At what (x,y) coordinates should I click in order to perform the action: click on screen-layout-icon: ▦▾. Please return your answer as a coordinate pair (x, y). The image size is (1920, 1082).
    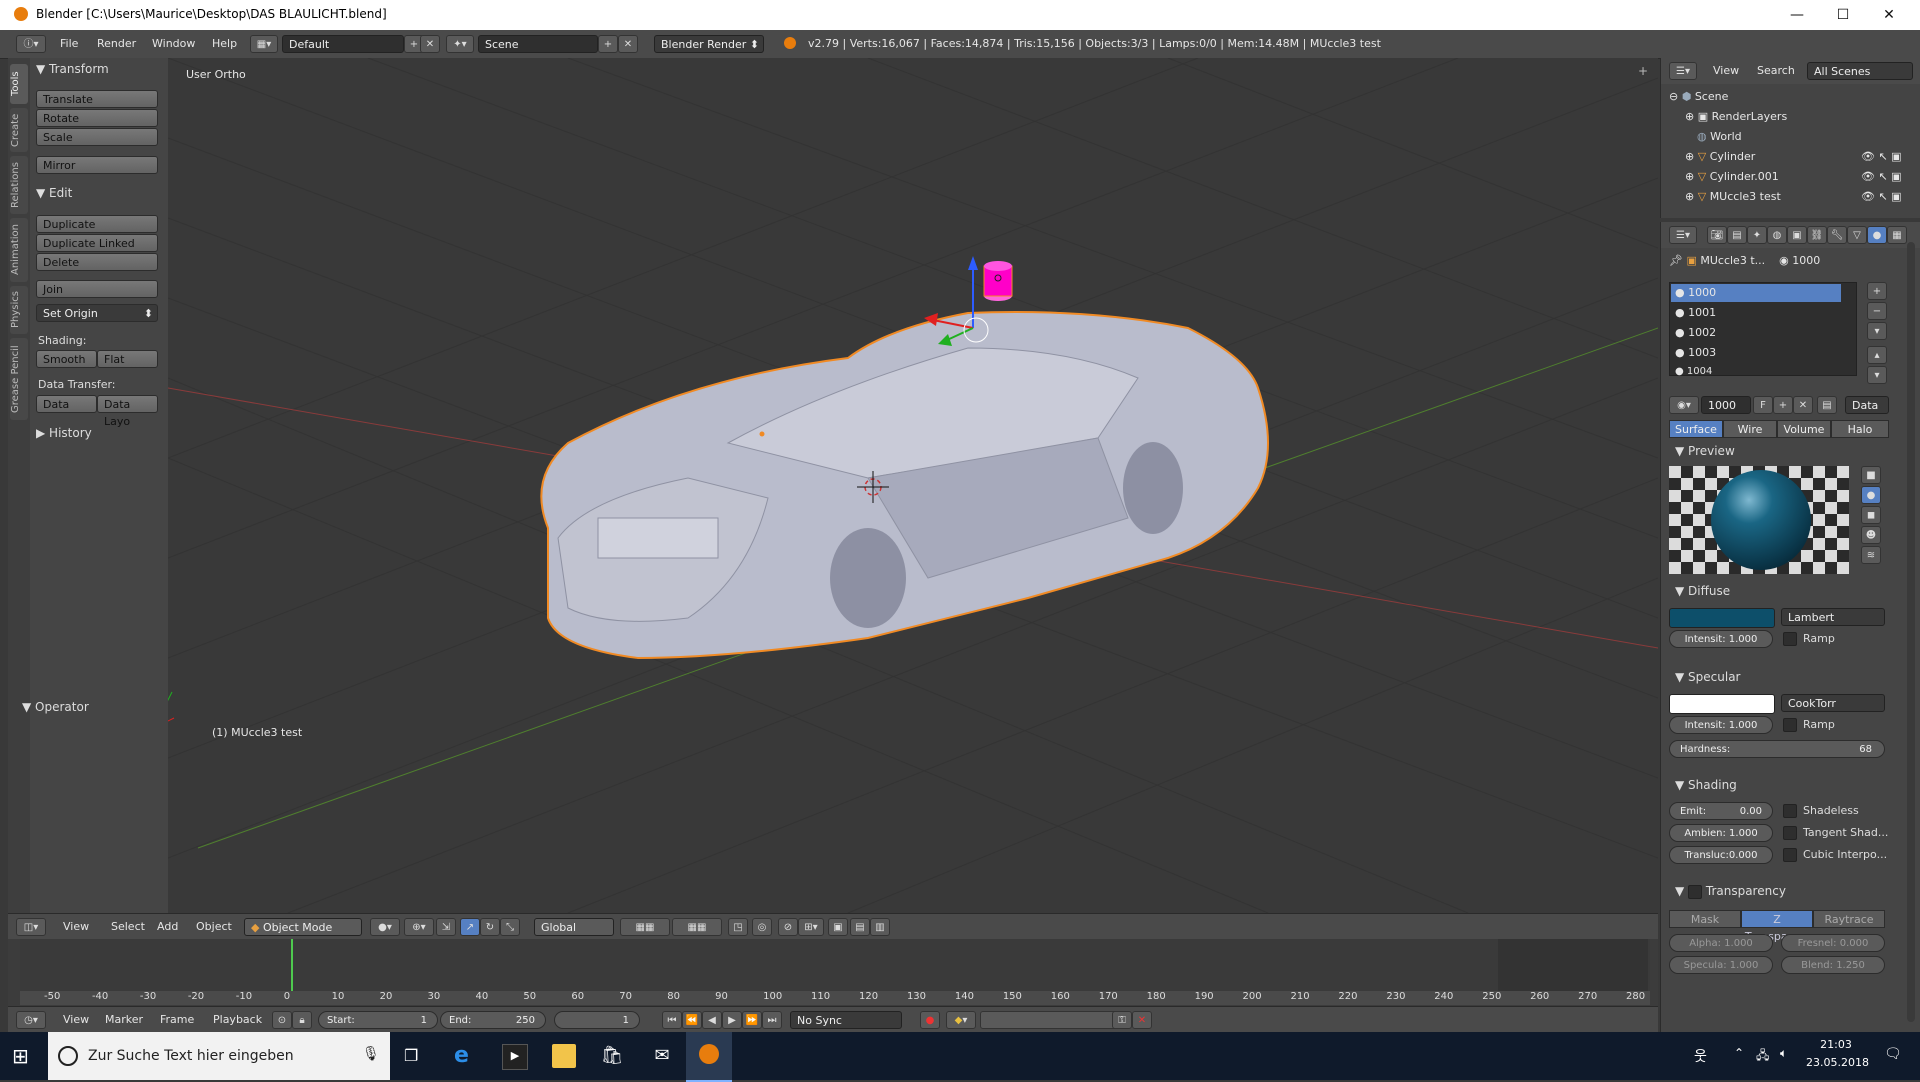
    Looking at the image, I should click on (264, 44).